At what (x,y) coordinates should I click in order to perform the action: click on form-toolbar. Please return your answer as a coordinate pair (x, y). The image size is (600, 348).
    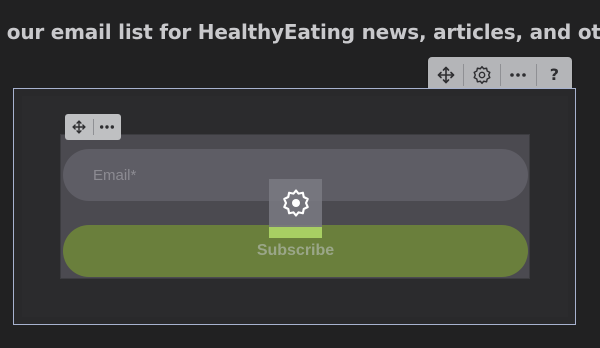
    Looking at the image, I should click on (93, 127).